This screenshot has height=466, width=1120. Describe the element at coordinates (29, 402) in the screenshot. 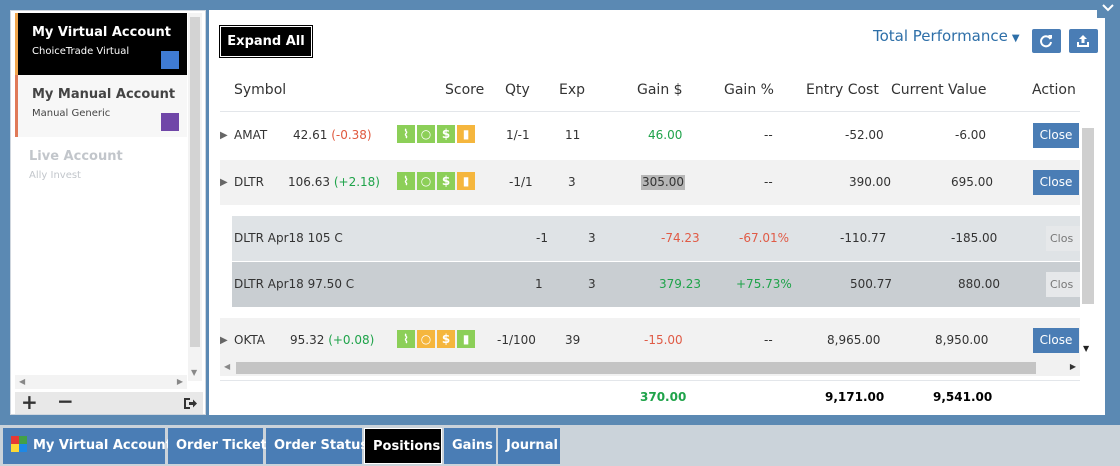

I see `add-account-button: +` at that location.